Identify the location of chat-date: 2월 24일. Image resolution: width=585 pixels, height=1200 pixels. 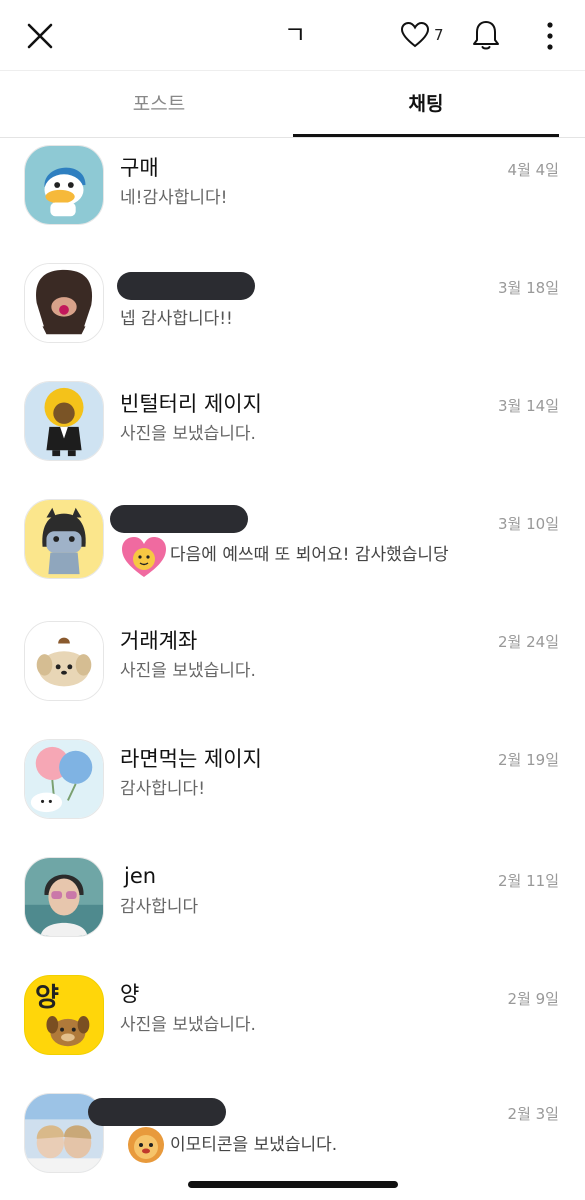
(528, 642).